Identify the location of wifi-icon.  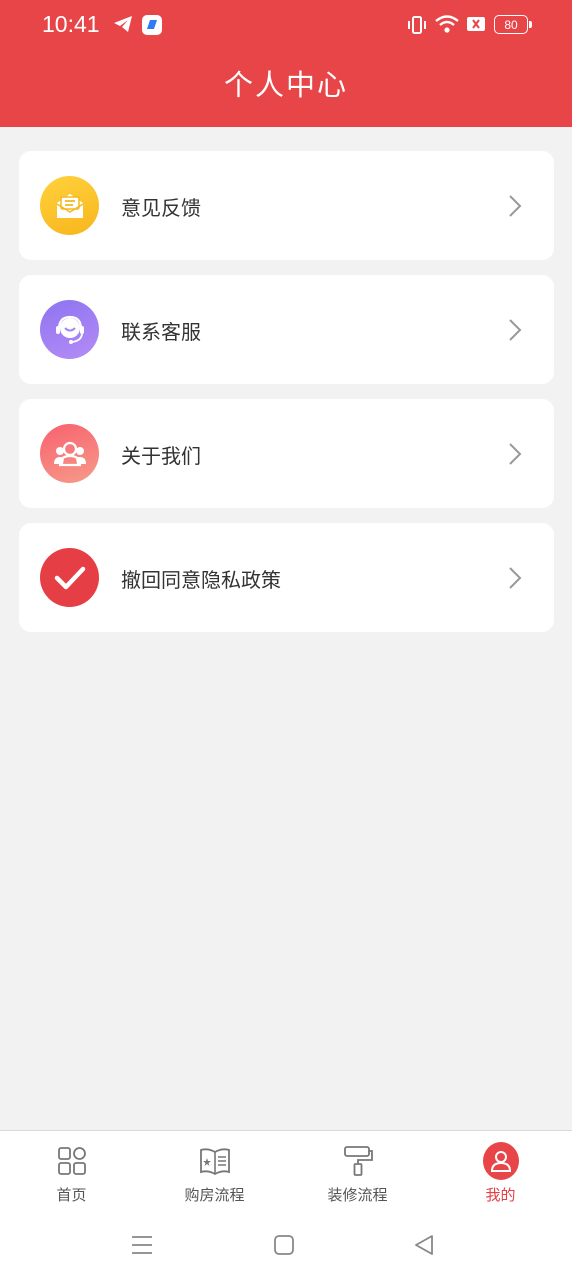
(447, 26).